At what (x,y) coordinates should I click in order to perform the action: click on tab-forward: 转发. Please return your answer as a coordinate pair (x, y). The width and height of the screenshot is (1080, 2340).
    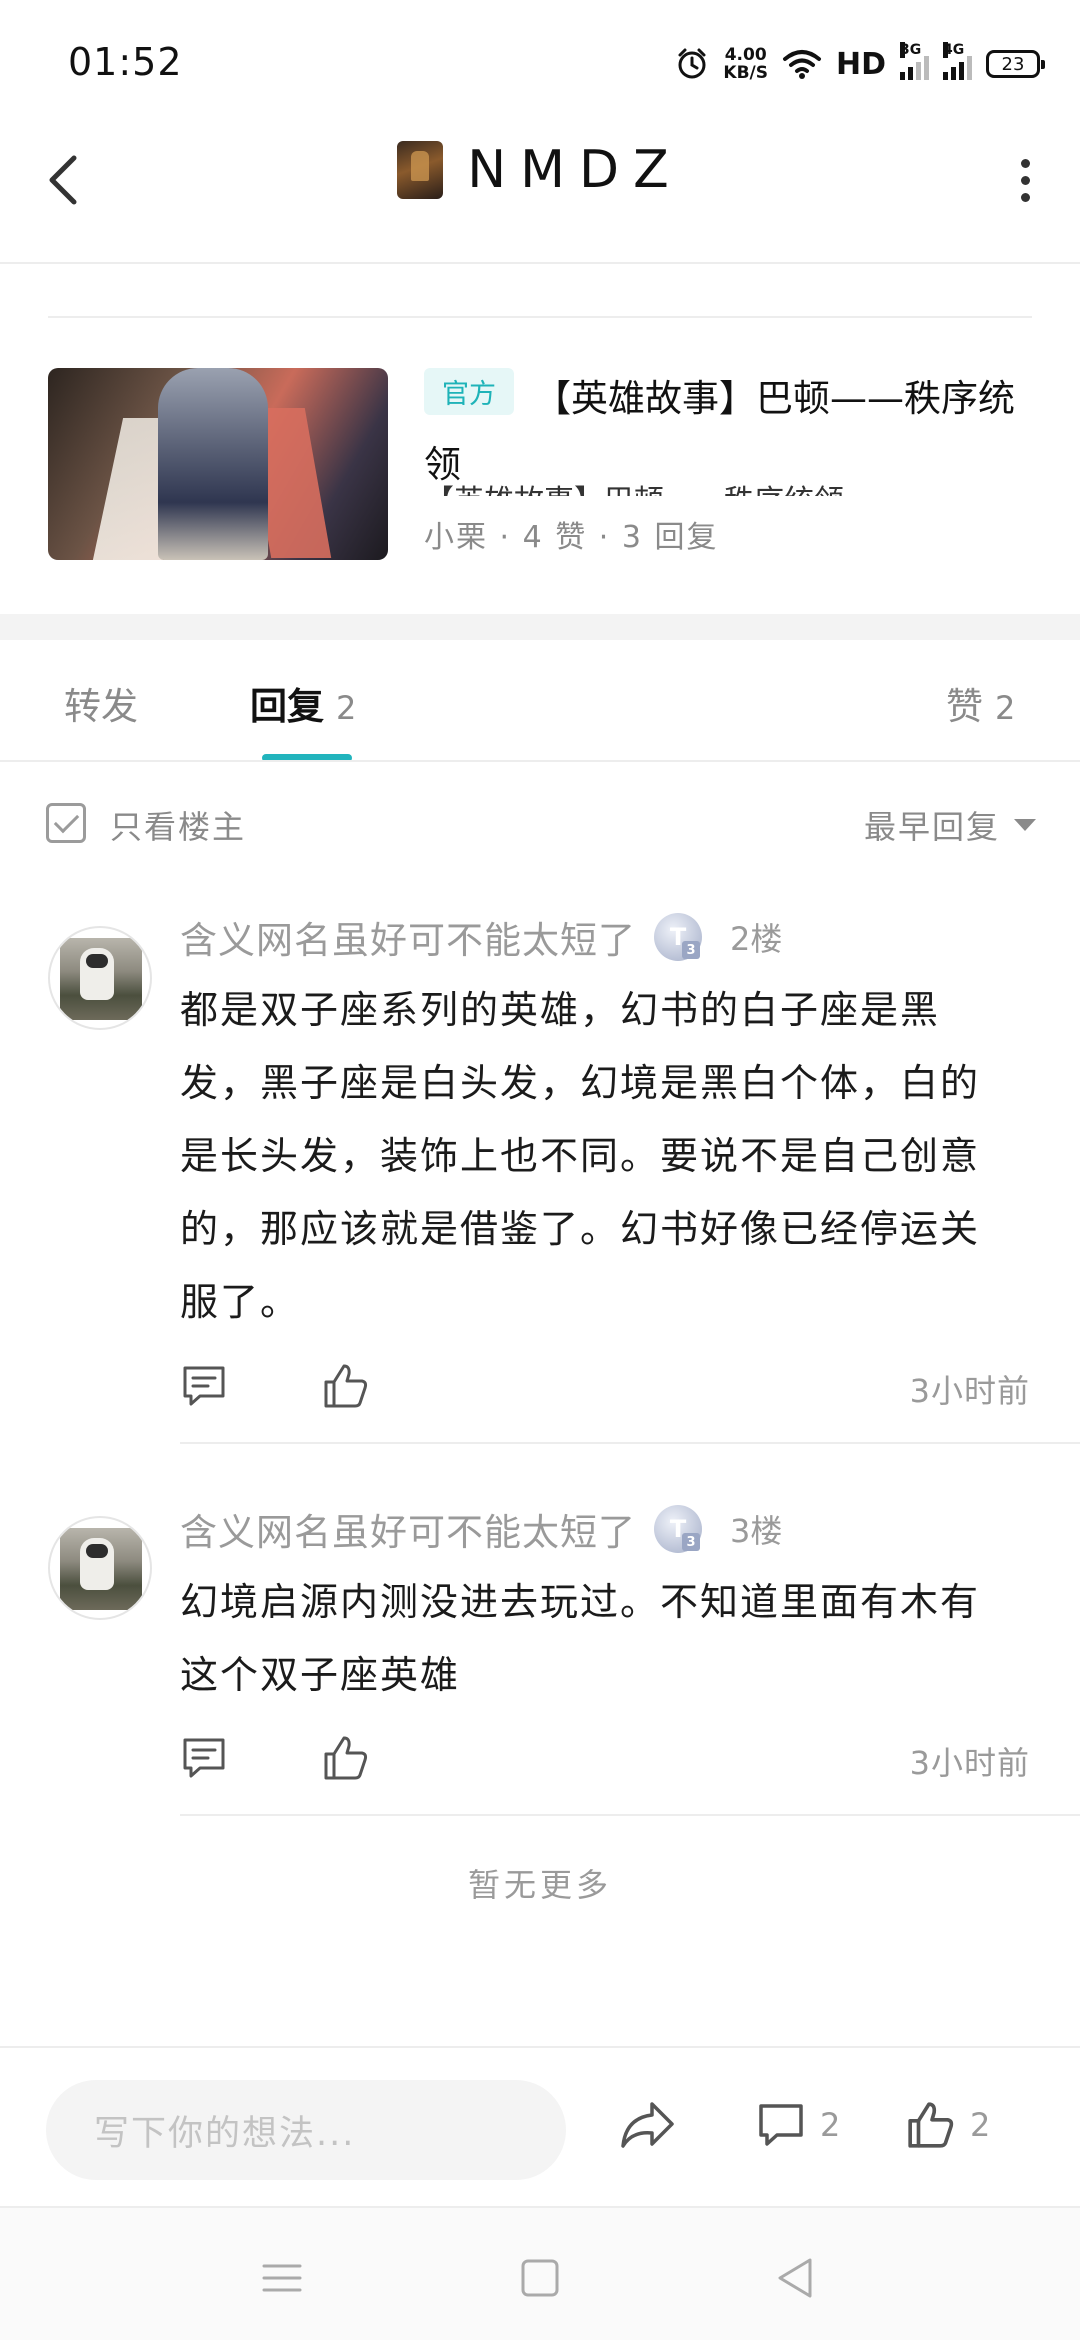
    Looking at the image, I should click on (101, 703).